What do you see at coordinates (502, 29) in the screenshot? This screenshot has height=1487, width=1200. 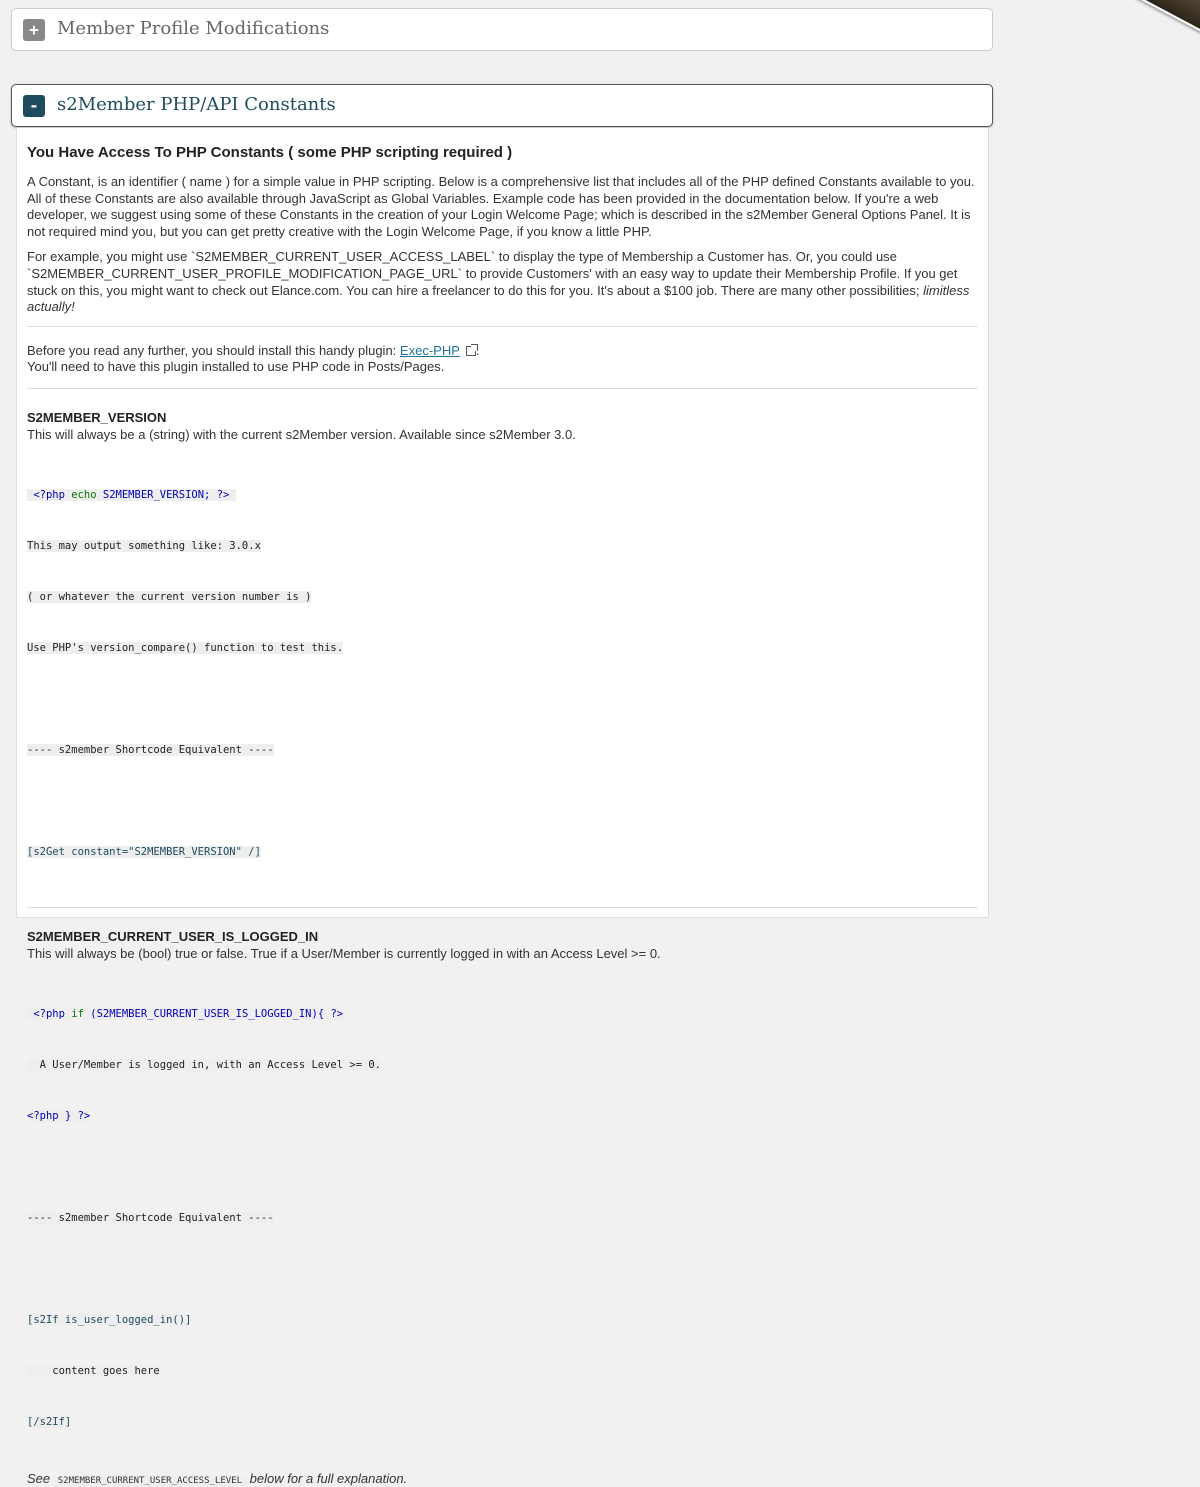 I see `section-member-profile-modifications: + Member Profile Modifications` at bounding box center [502, 29].